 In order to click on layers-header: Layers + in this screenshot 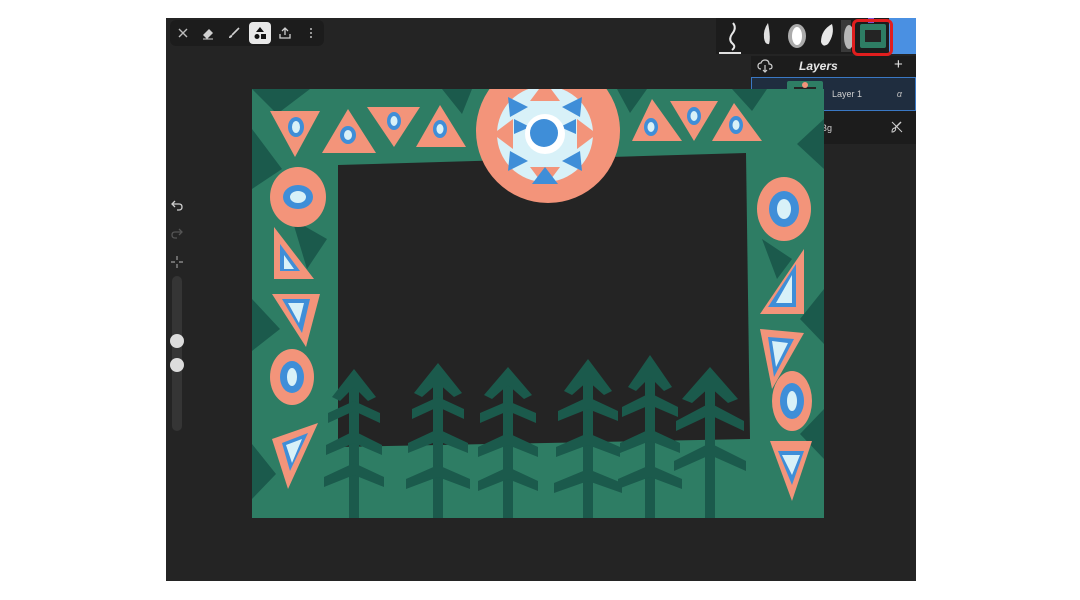, I will do `click(833, 66)`.